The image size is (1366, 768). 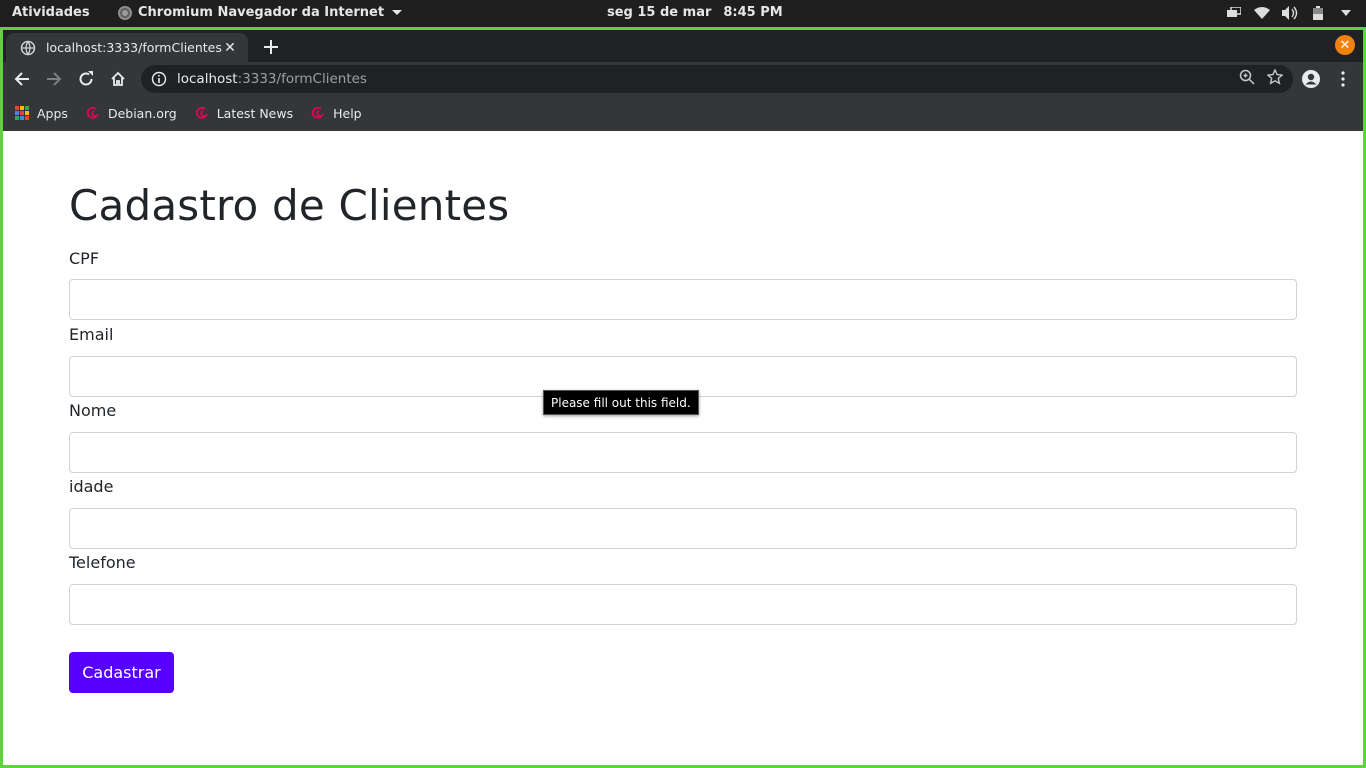 I want to click on zoom-icon, so click(x=1247, y=79).